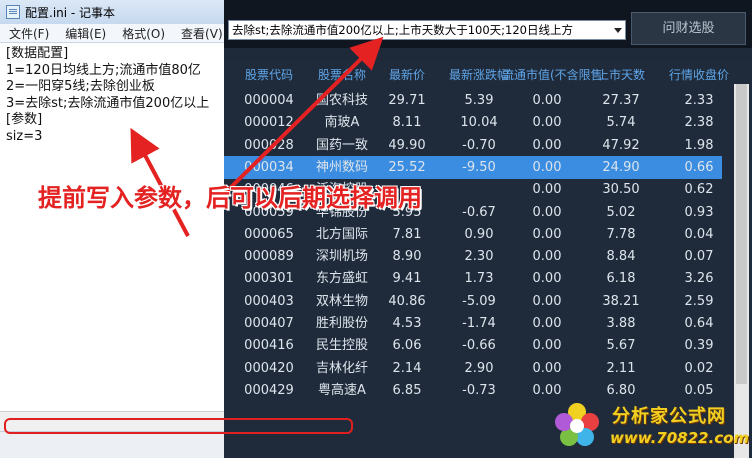 This screenshot has width=752, height=458. What do you see at coordinates (699, 301) in the screenshot?
I see `cell-close: 2.59` at bounding box center [699, 301].